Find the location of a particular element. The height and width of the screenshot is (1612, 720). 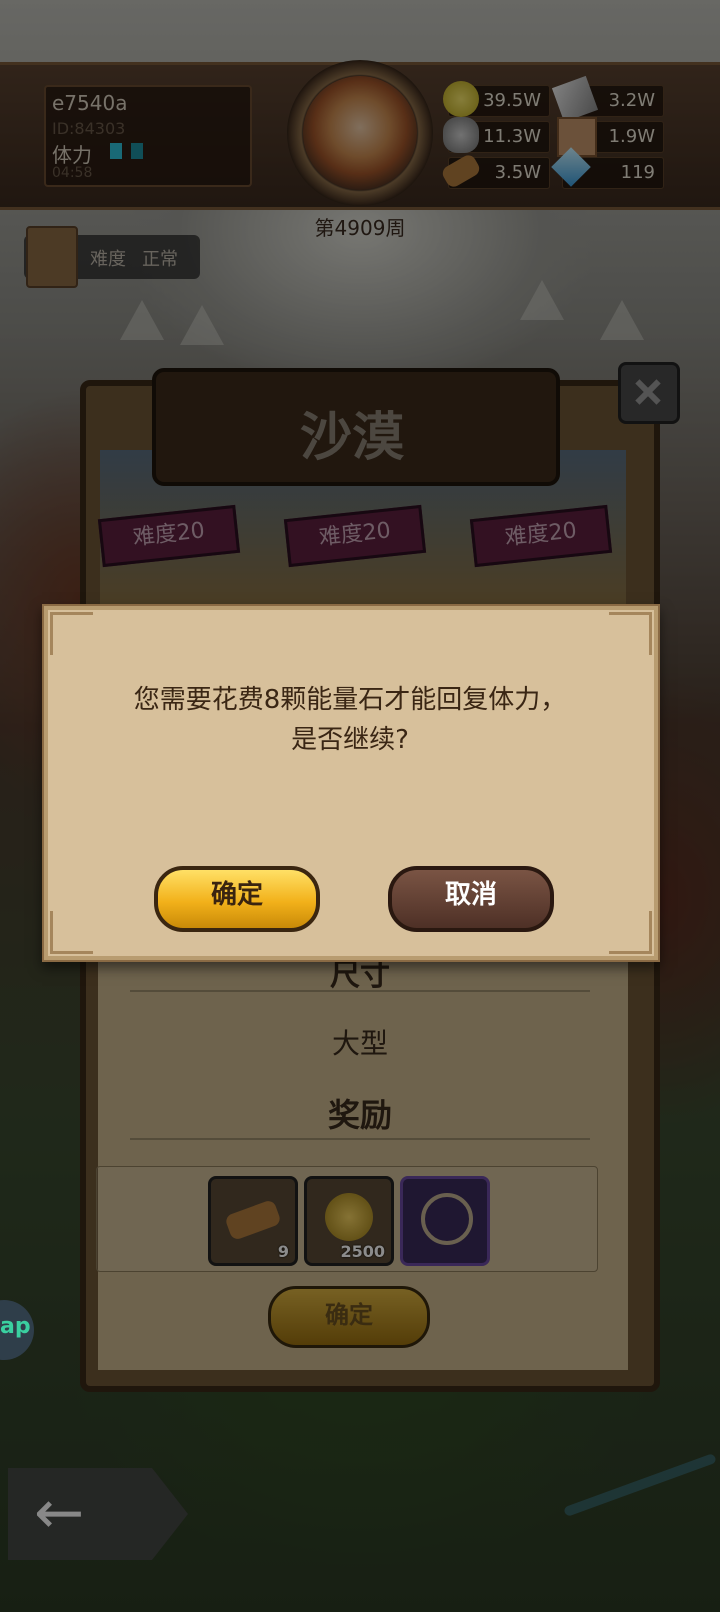

dialog-message-line2: 是否继续? is located at coordinates (350, 740).